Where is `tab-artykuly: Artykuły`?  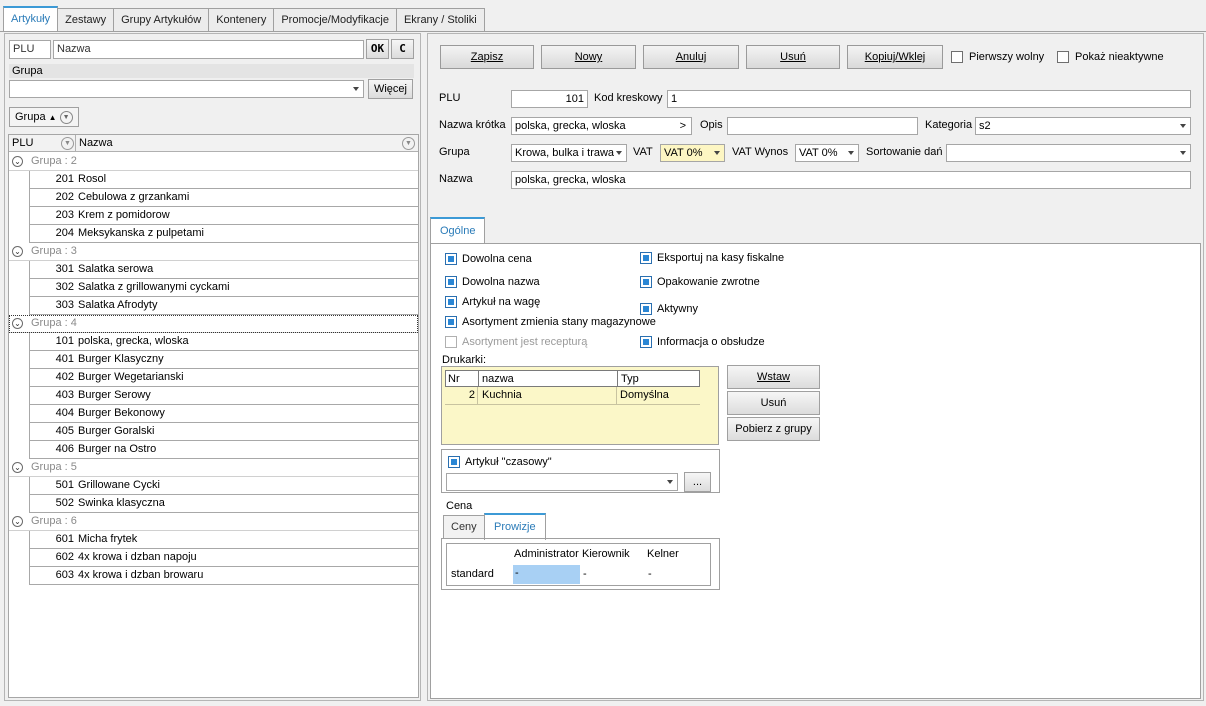
tab-artykuly: Artykuły is located at coordinates (31, 19).